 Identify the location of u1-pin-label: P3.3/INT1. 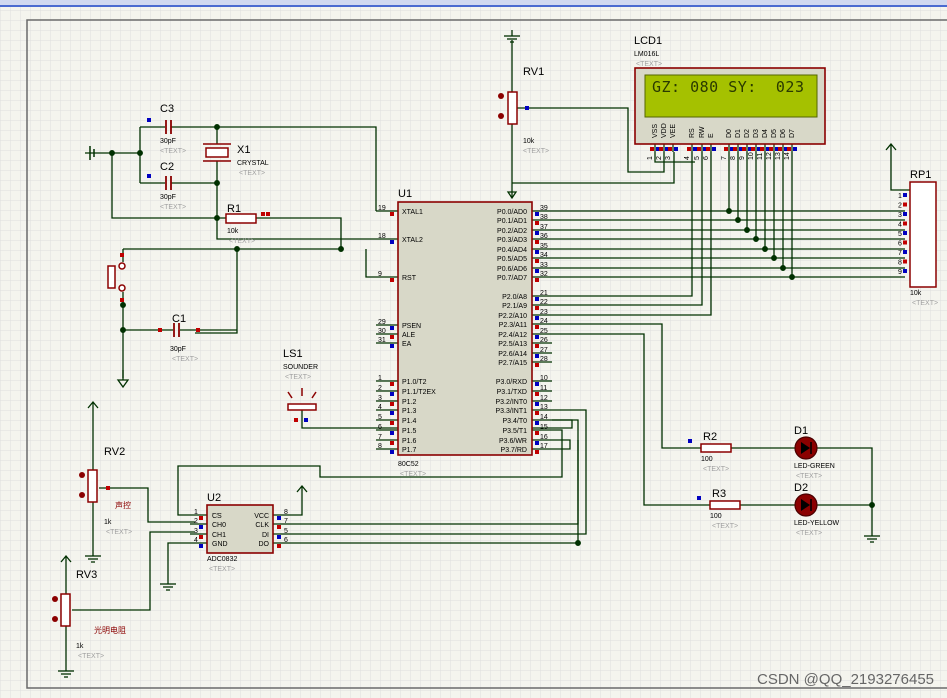
(511, 411).